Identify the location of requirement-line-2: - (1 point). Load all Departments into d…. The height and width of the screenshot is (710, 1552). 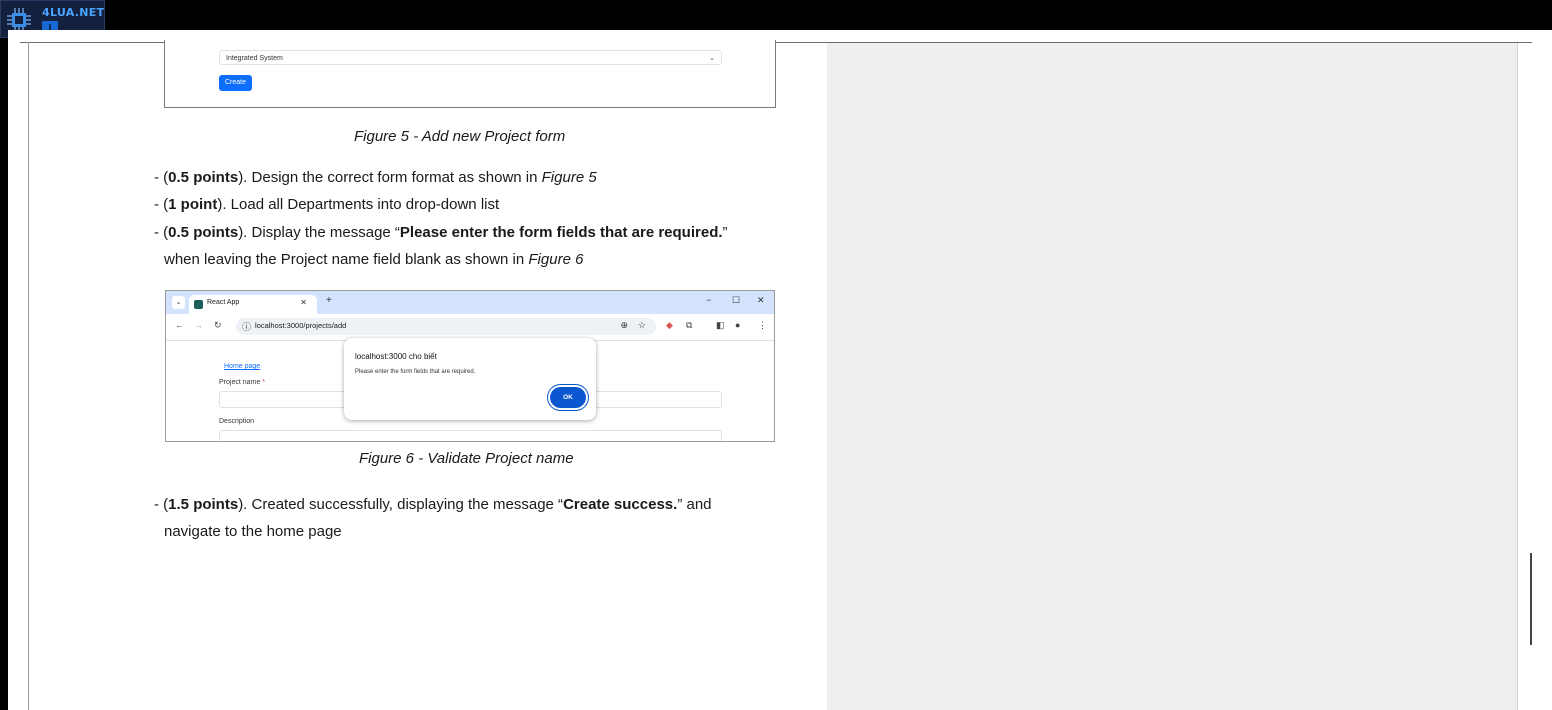
(327, 204).